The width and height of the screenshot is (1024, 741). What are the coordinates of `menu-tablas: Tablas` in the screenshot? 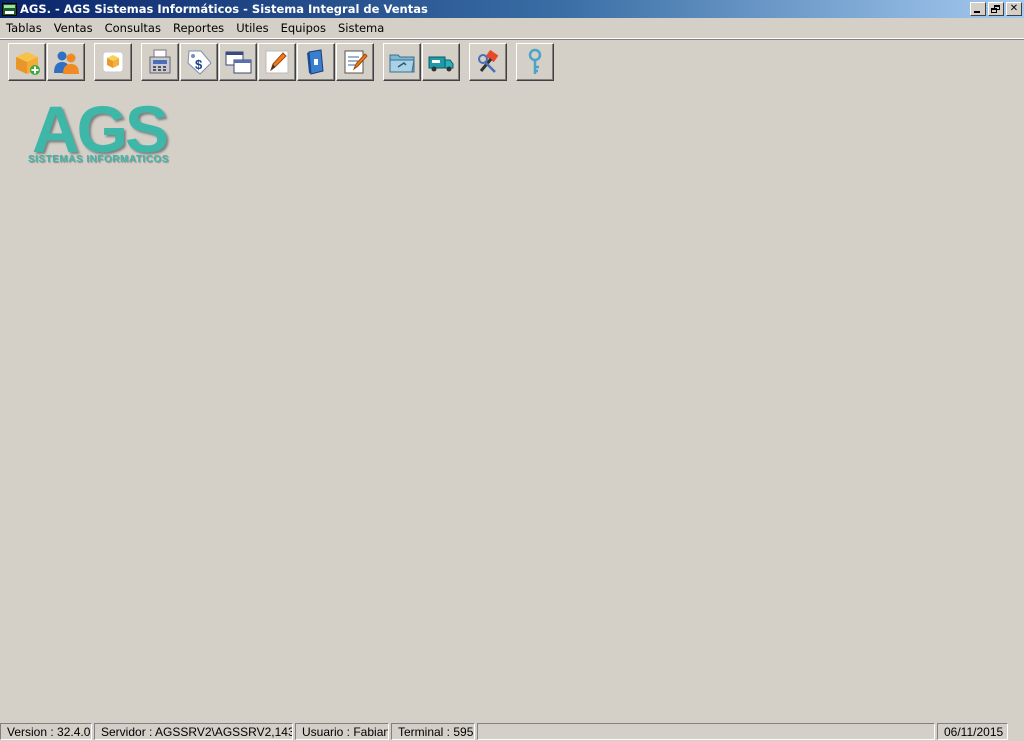 It's located at (24, 28).